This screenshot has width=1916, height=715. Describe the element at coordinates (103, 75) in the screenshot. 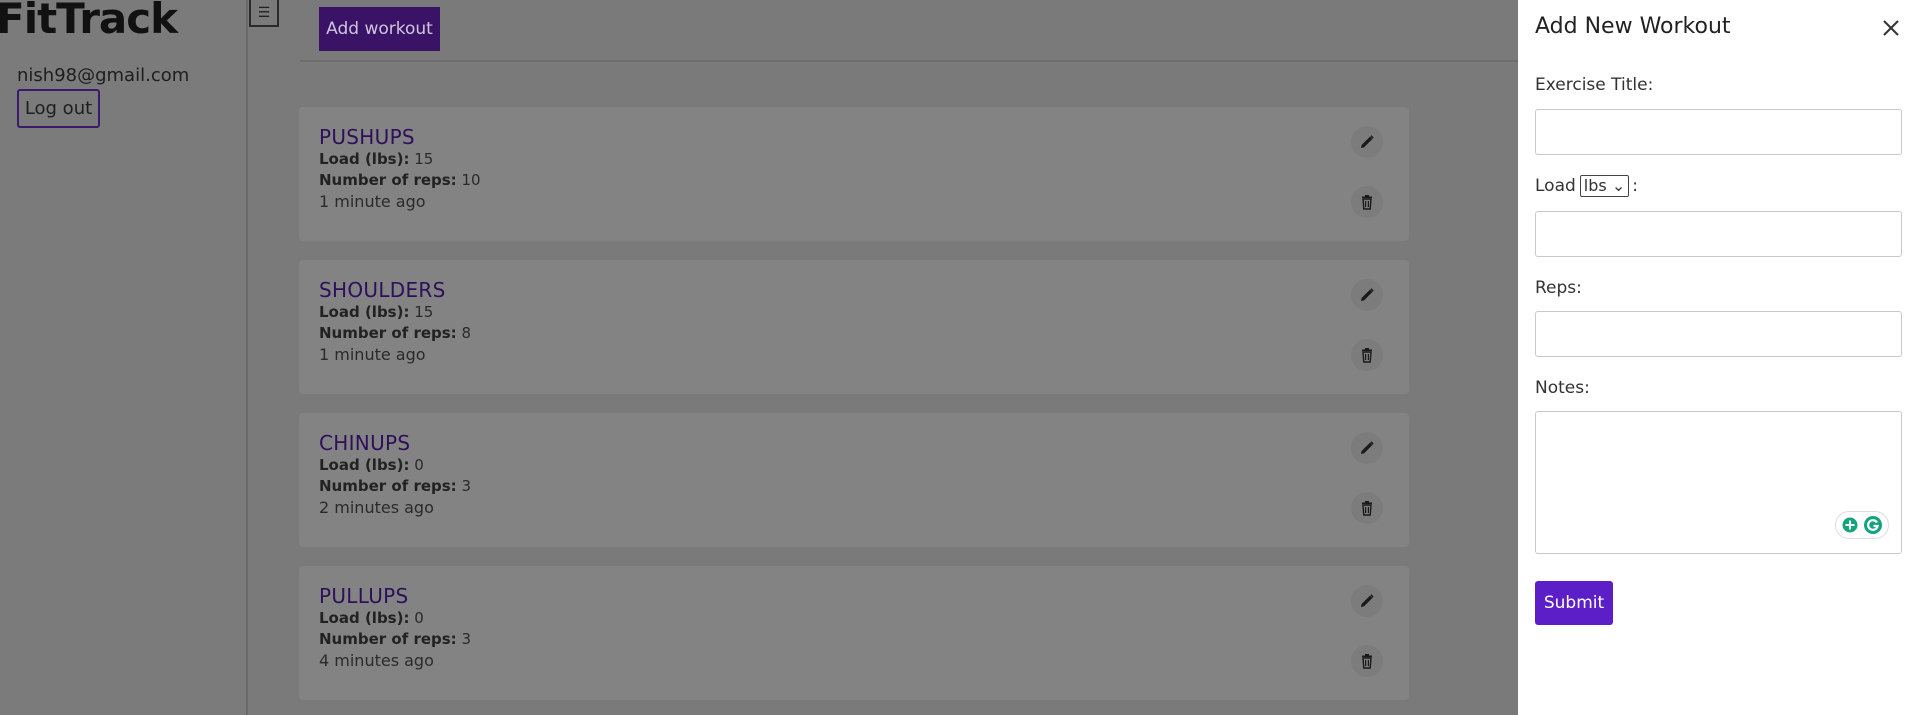

I see `user-email: nish98@gmail.com` at that location.